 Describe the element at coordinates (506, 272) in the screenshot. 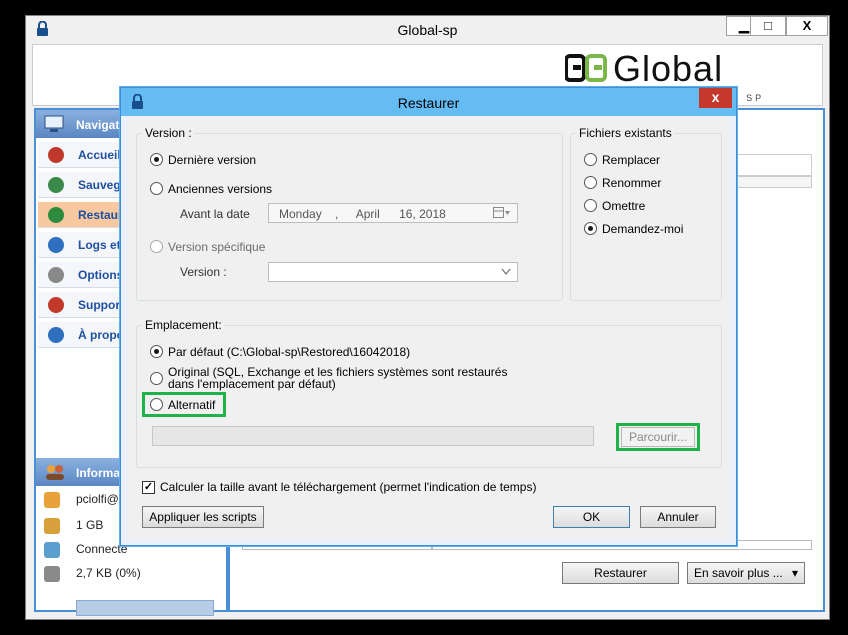

I see `chevron-down-icon` at that location.